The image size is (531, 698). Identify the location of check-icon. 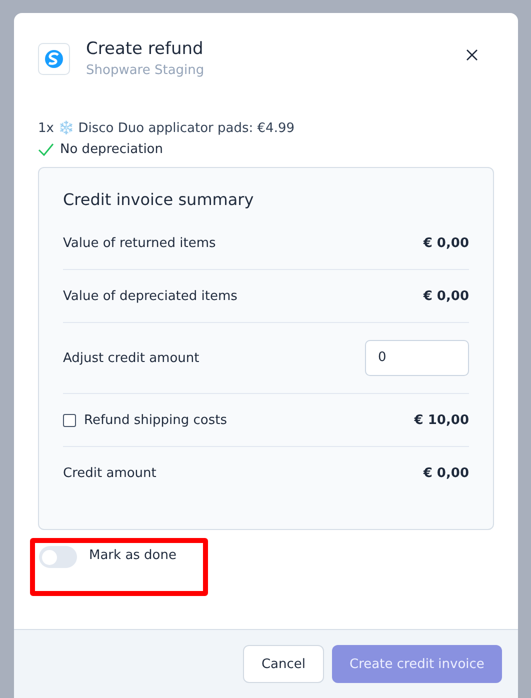
(46, 149).